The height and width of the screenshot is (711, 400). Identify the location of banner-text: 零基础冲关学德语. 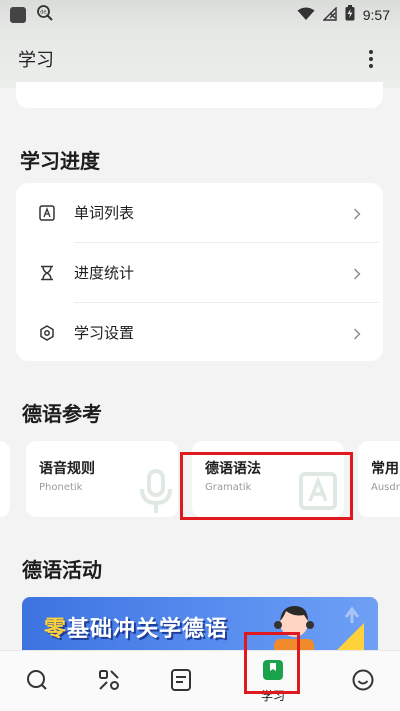
(136, 627).